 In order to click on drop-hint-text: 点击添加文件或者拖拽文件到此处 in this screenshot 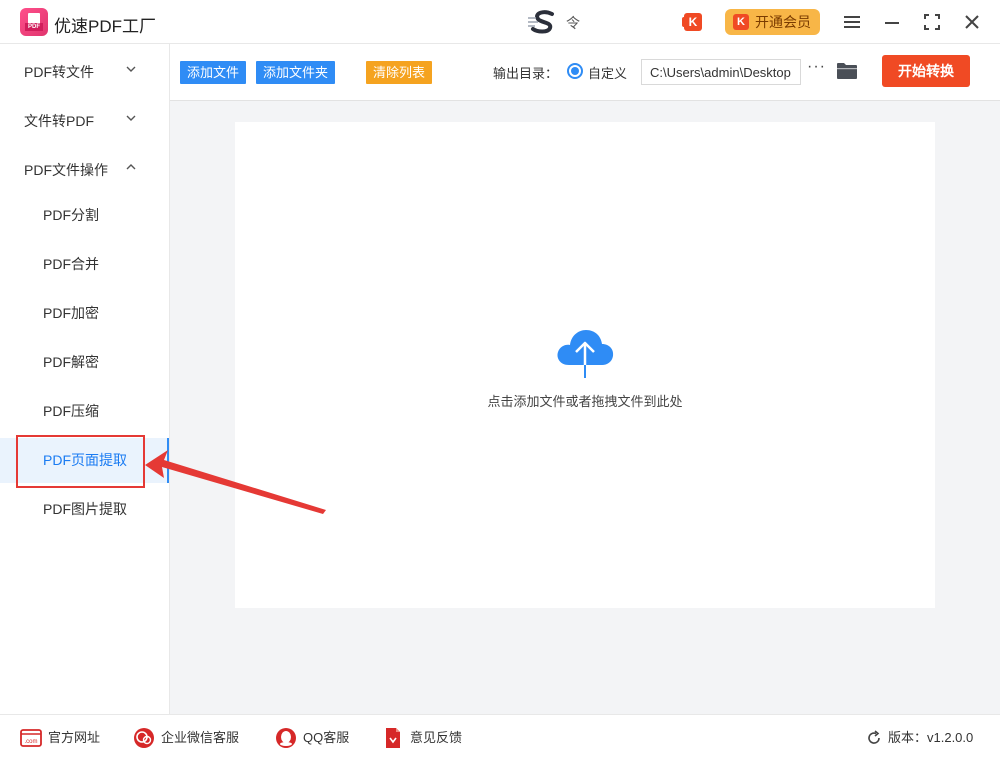, I will do `click(585, 401)`.